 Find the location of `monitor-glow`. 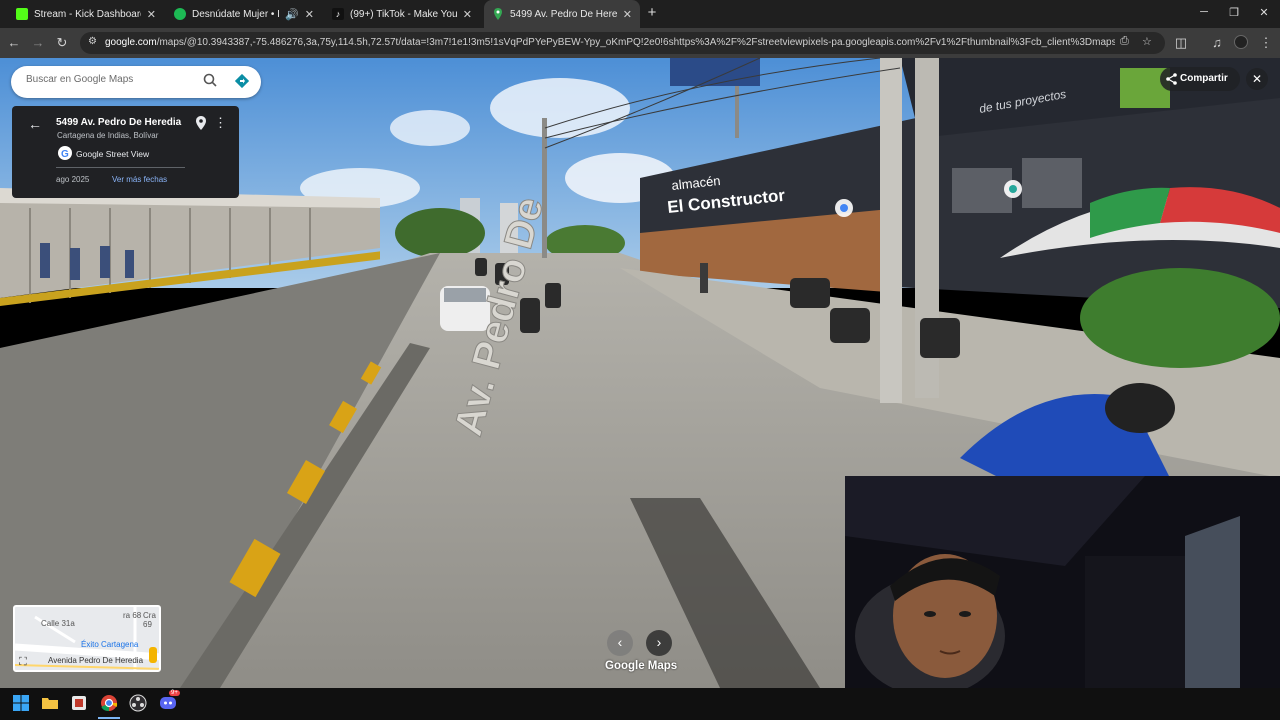

monitor-glow is located at coordinates (1212, 602).